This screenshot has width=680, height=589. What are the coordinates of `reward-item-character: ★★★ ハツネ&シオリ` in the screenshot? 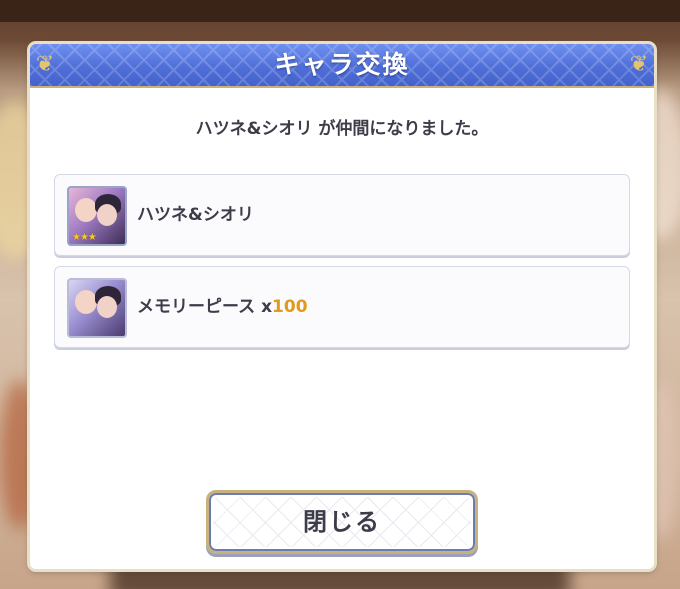 It's located at (342, 215).